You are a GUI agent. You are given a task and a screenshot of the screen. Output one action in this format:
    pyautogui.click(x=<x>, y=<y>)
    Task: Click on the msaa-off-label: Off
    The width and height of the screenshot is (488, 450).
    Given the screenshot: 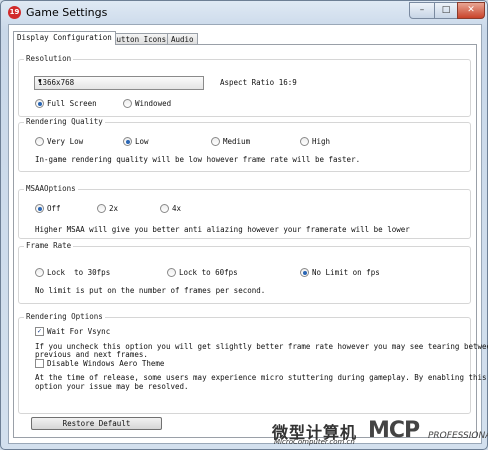 What is the action you would take?
    pyautogui.click(x=54, y=208)
    